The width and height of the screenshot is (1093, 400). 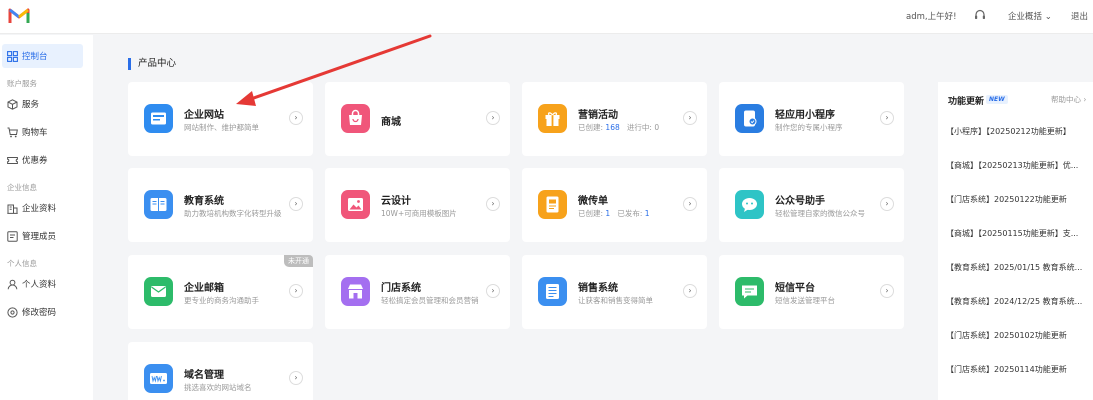 What do you see at coordinates (22, 263) in the screenshot?
I see `sidebar-group-personal: 个人信息` at bounding box center [22, 263].